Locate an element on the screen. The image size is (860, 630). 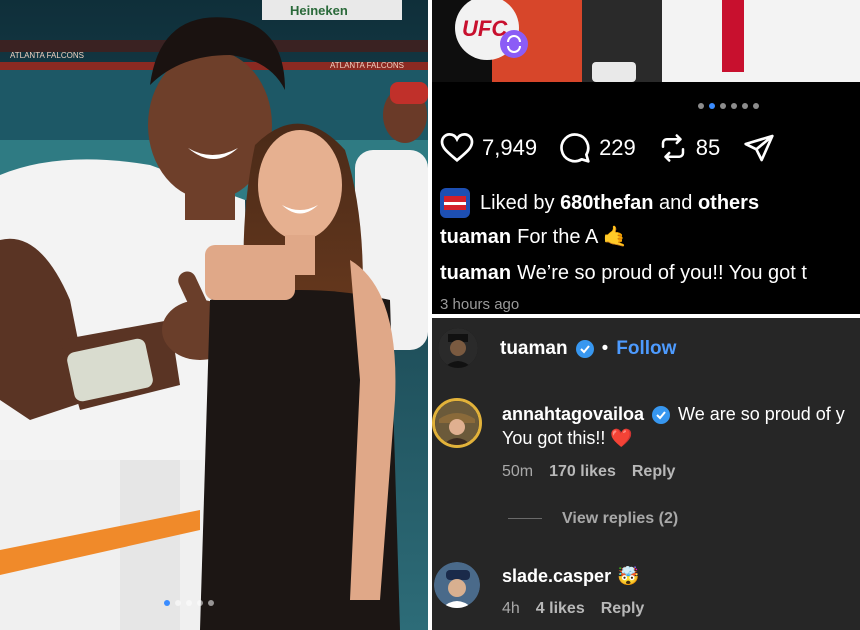
action-bar: 7,949 229 85 is located at coordinates (623, 148).